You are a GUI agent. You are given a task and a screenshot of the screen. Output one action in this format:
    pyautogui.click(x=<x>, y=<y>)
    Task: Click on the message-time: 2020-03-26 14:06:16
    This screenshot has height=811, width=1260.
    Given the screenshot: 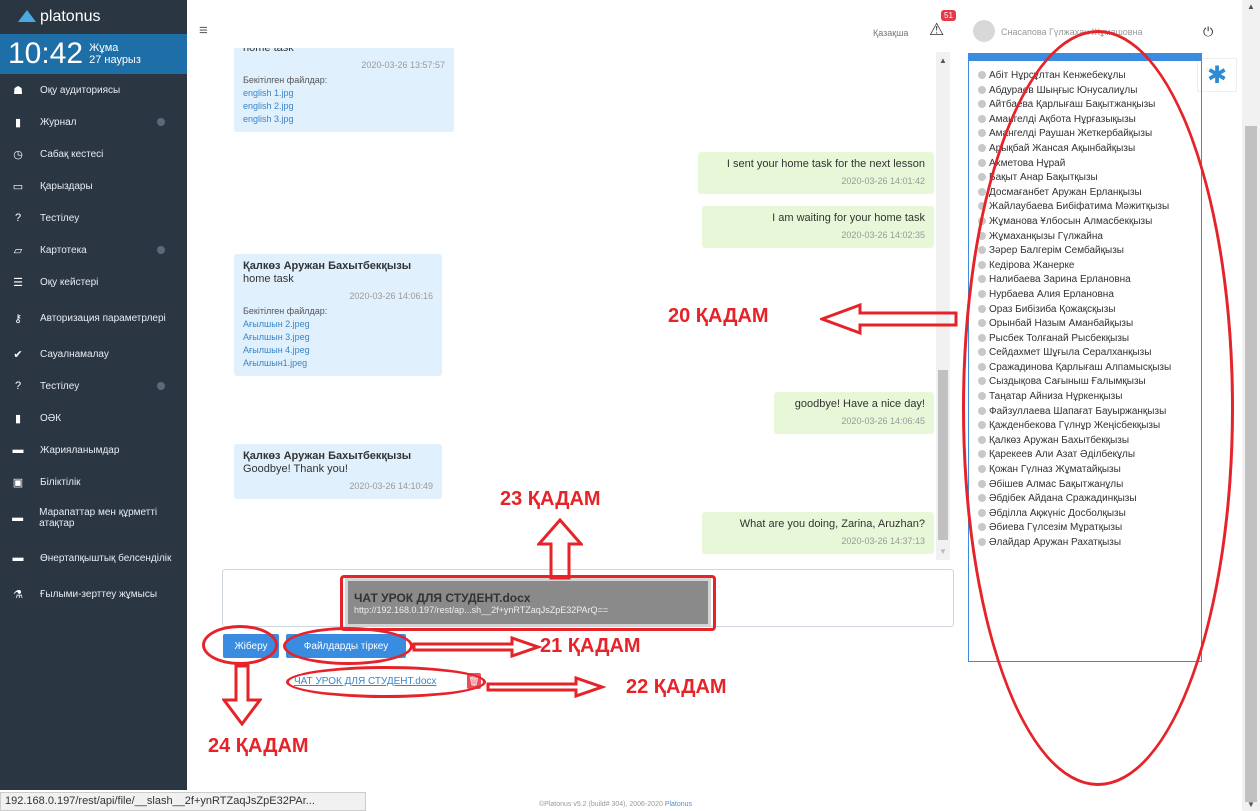 What is the action you would take?
    pyautogui.click(x=391, y=296)
    